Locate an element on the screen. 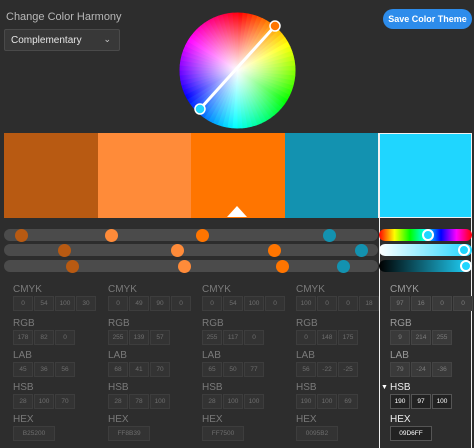 The image size is (474, 448). active-saturation-knob is located at coordinates (463, 250).